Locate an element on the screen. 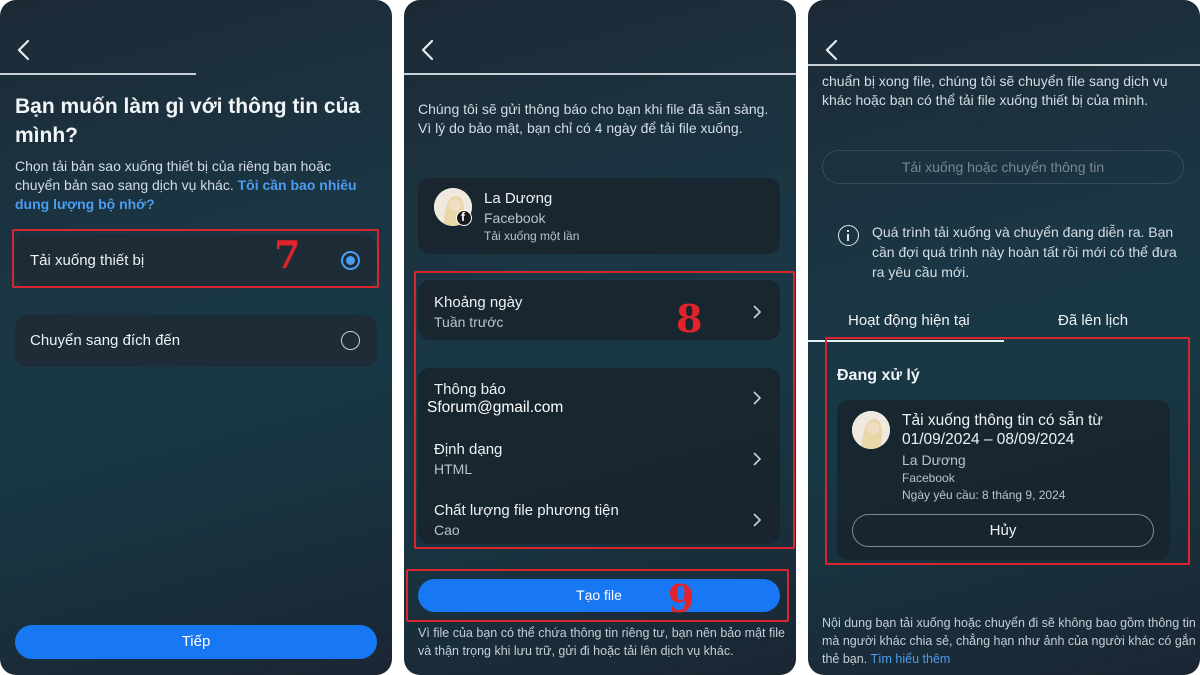  setting-media-quality: Chất lượng file phương tiện Cao is located at coordinates (599, 518).